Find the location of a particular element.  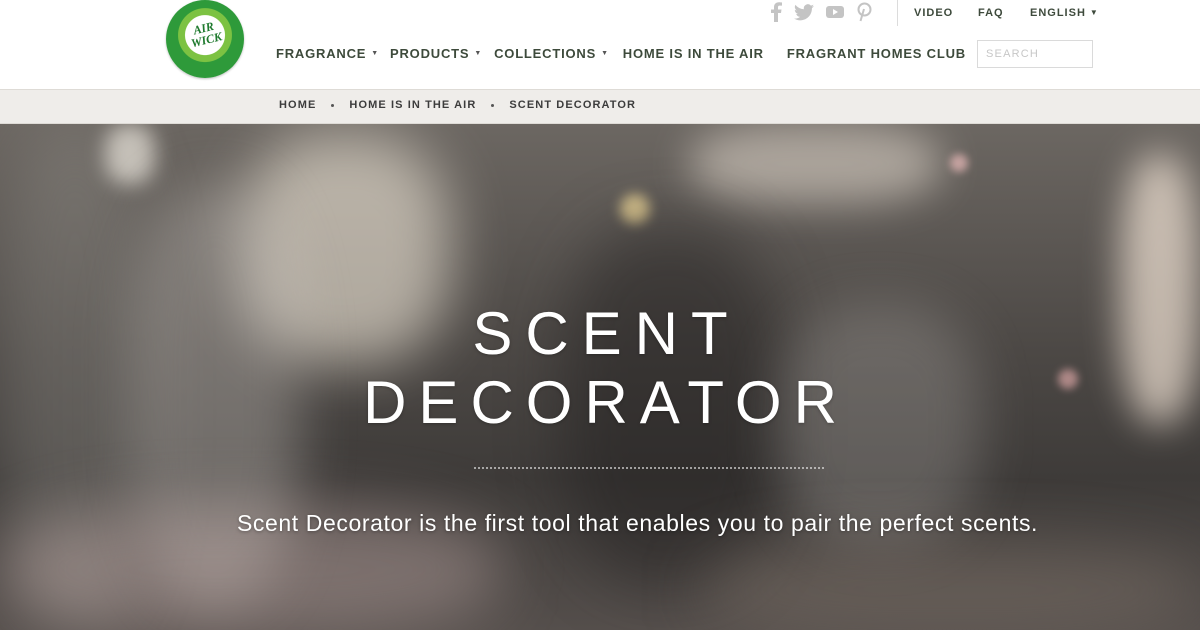

hero-title-line2: DECORATOR is located at coordinates (606, 402).